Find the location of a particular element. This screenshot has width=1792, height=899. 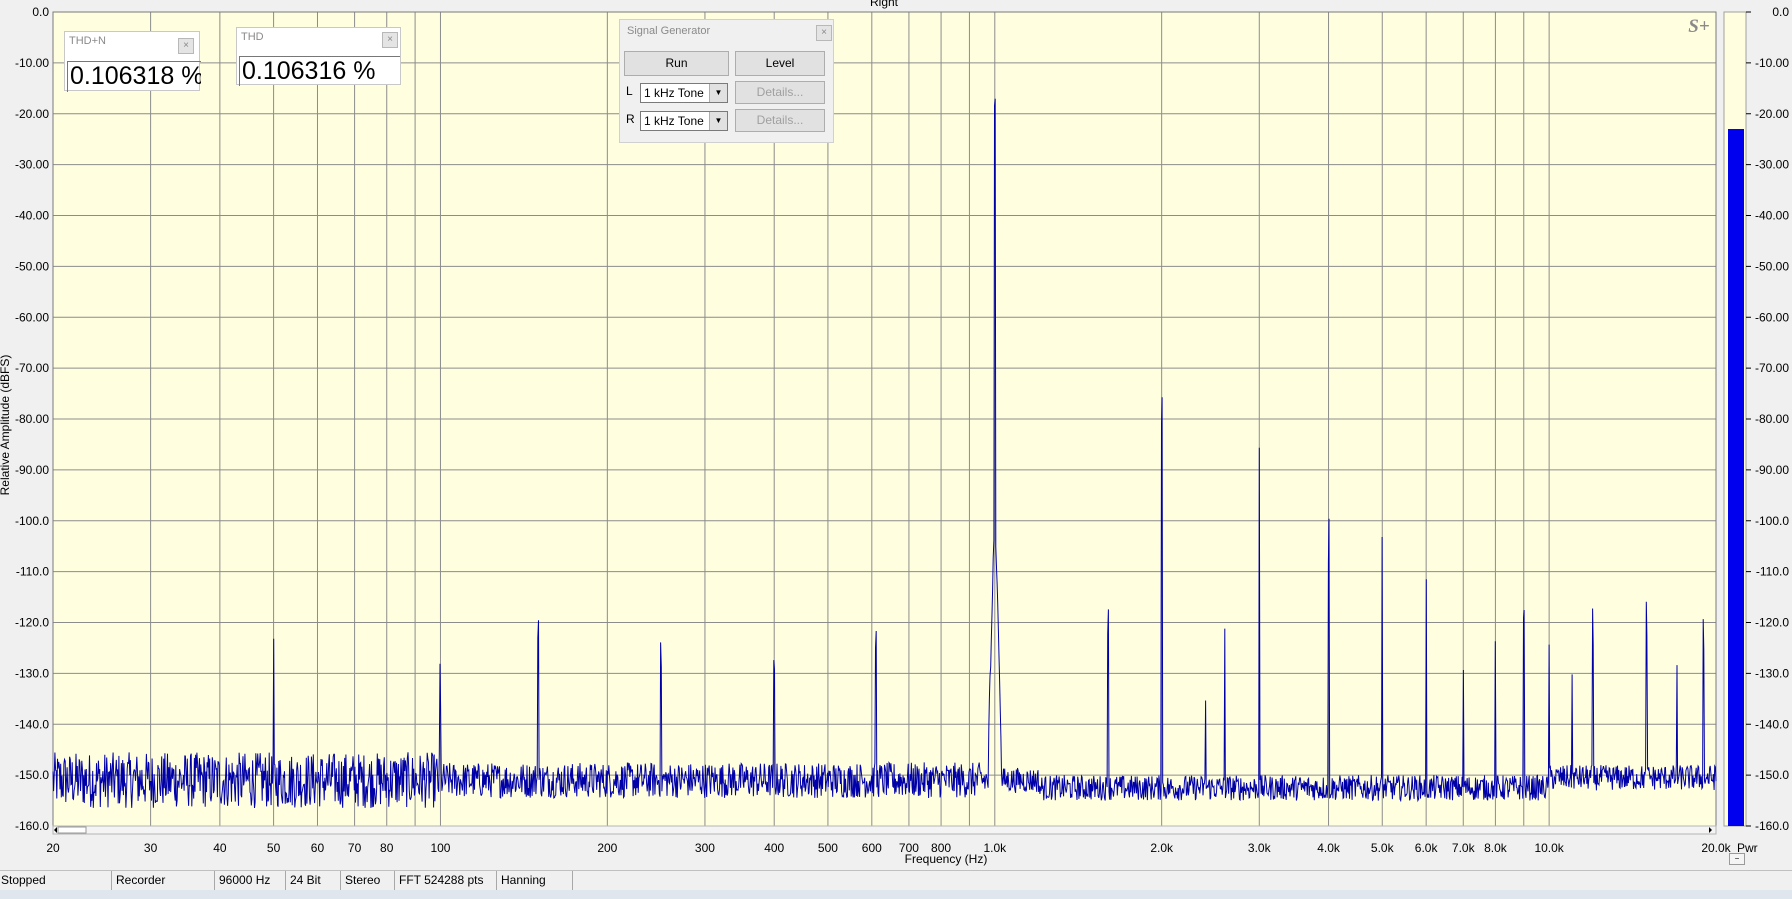

right-tone-value: 1 kHz Tone is located at coordinates (674, 121).